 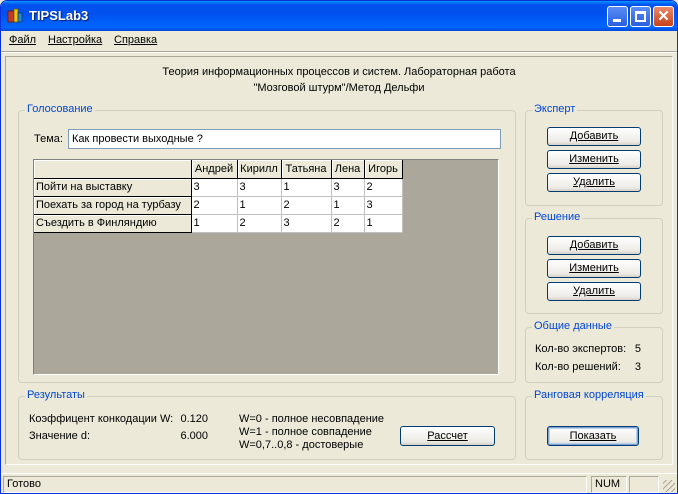 I want to click on voting-legend: Голосование, so click(x=60, y=109).